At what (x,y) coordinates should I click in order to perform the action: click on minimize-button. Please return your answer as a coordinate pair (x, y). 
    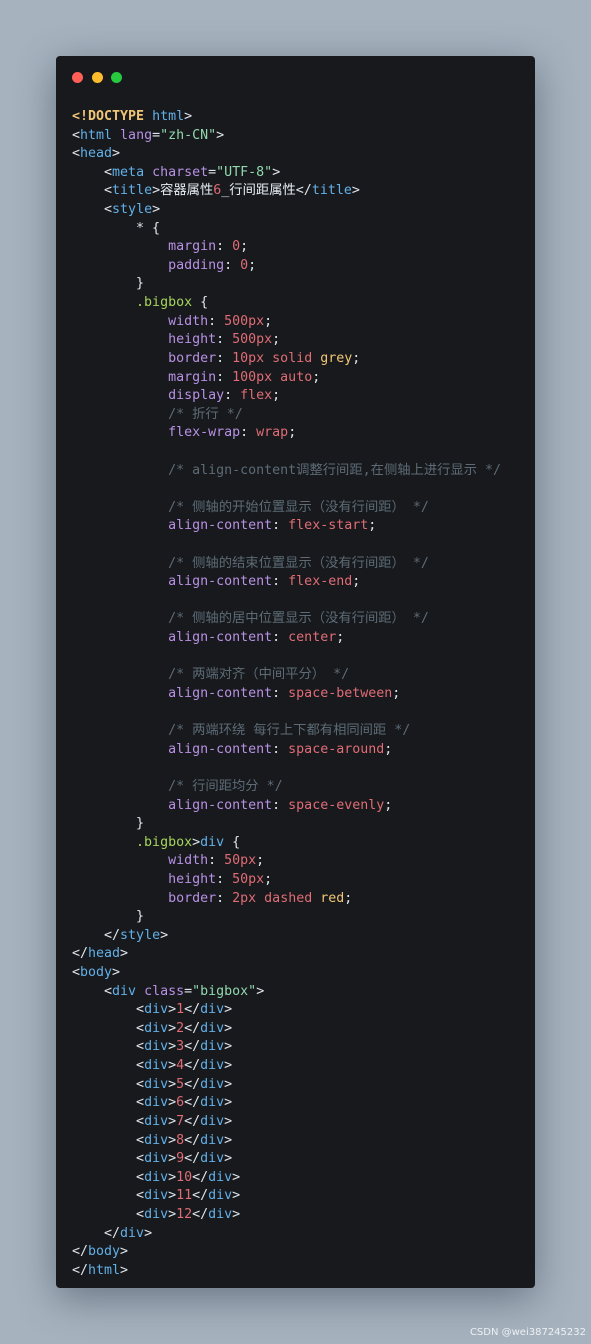
    Looking at the image, I should click on (97, 77).